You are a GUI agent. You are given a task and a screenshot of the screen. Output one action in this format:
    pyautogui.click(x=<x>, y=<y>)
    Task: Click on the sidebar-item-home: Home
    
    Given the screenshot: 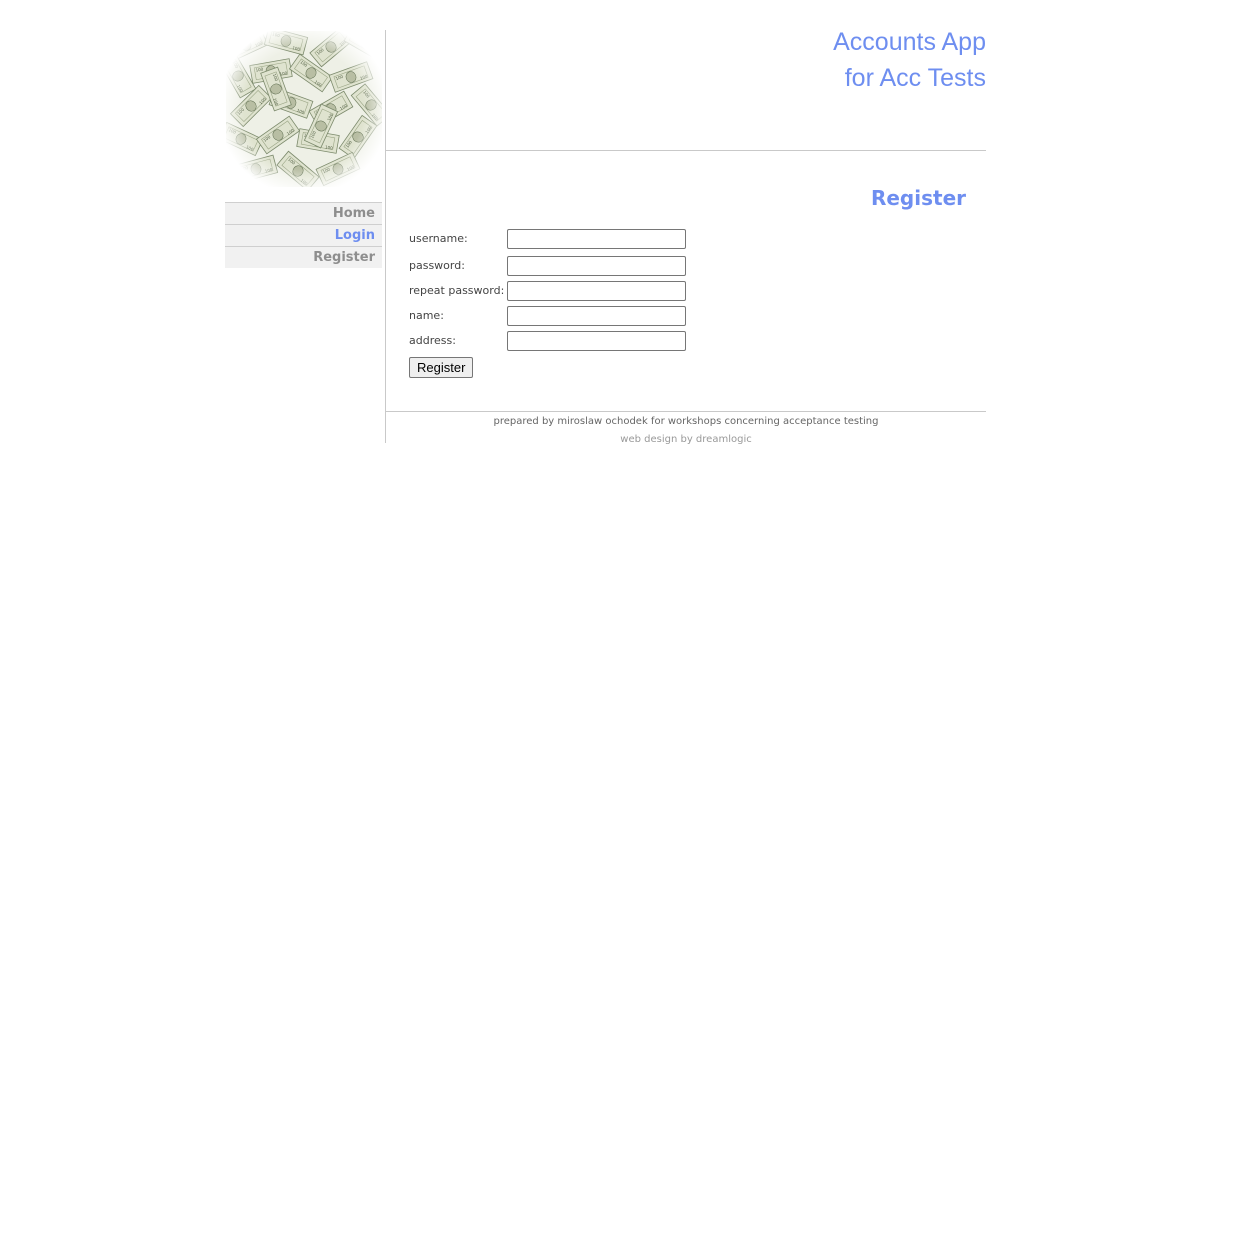 What is the action you would take?
    pyautogui.click(x=303, y=213)
    